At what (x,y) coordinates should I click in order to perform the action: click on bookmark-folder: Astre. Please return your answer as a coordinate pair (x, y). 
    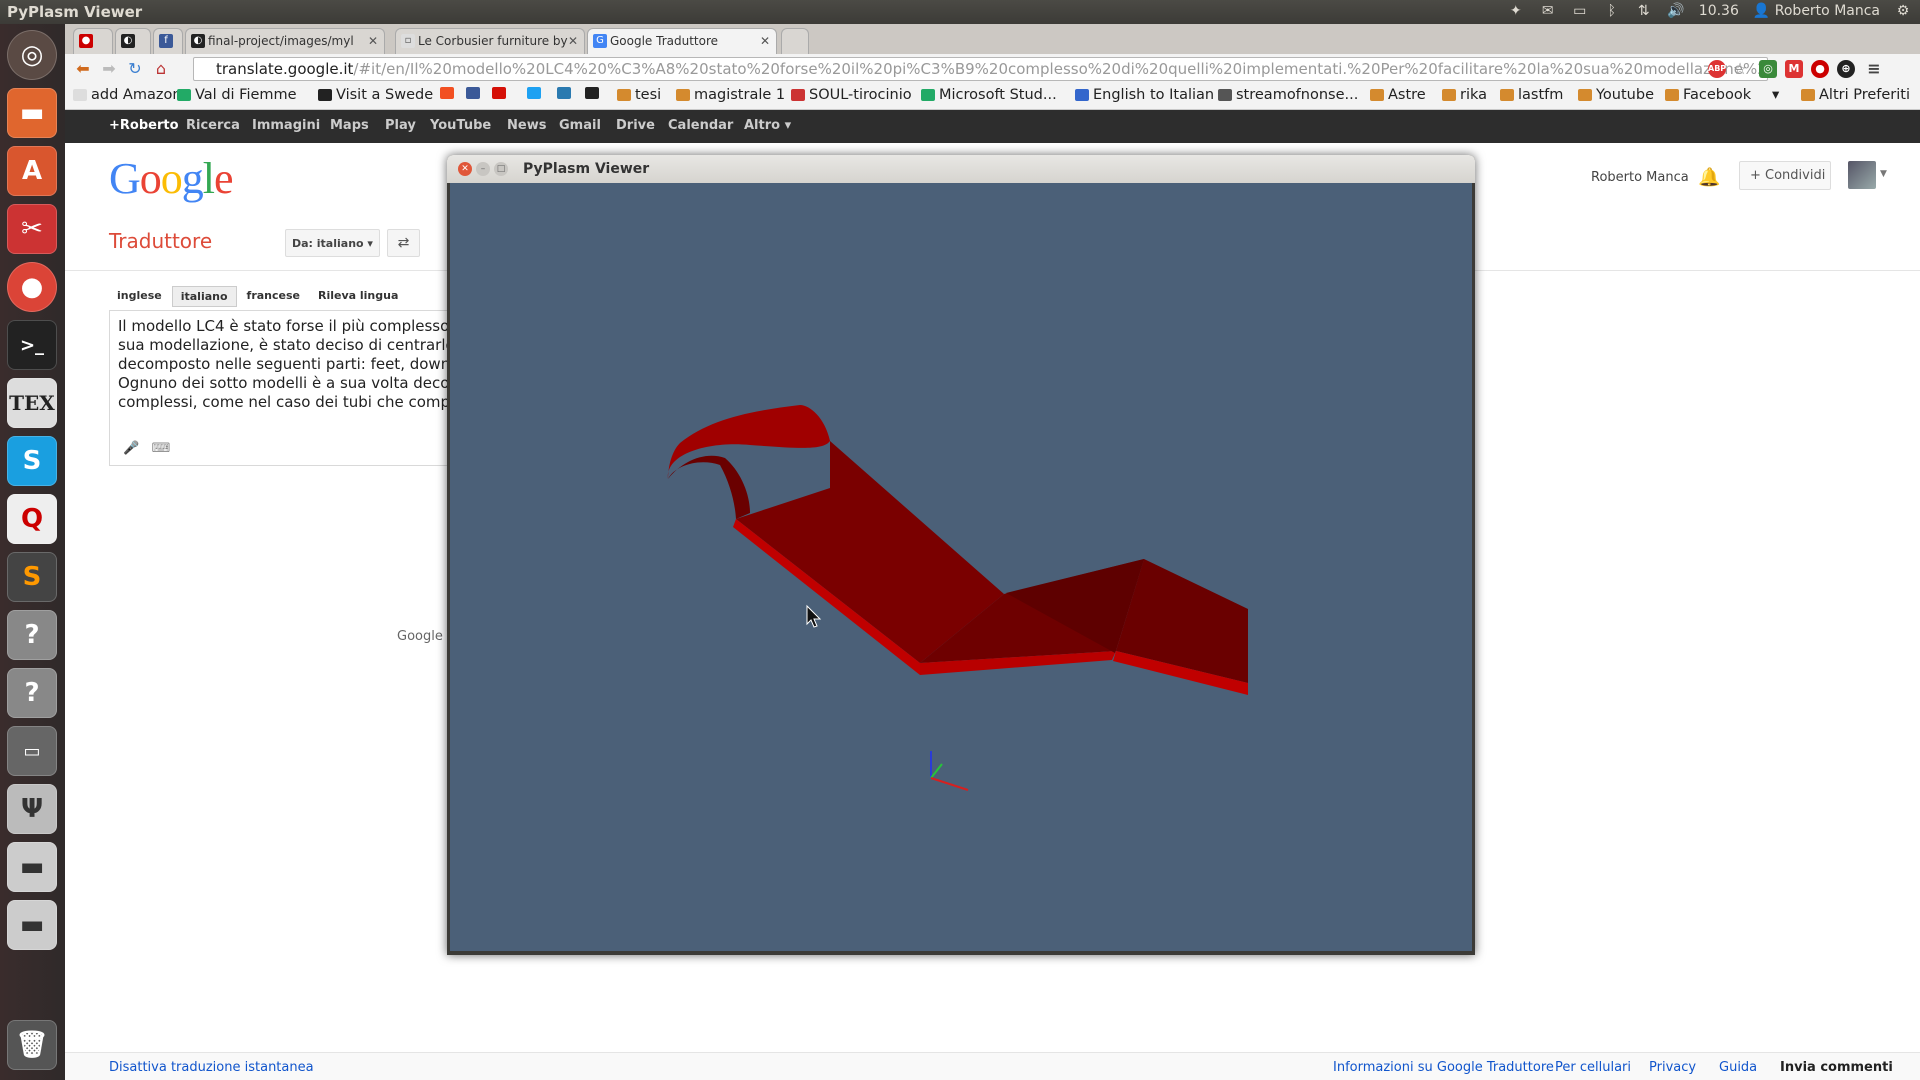
    Looking at the image, I should click on (1398, 95).